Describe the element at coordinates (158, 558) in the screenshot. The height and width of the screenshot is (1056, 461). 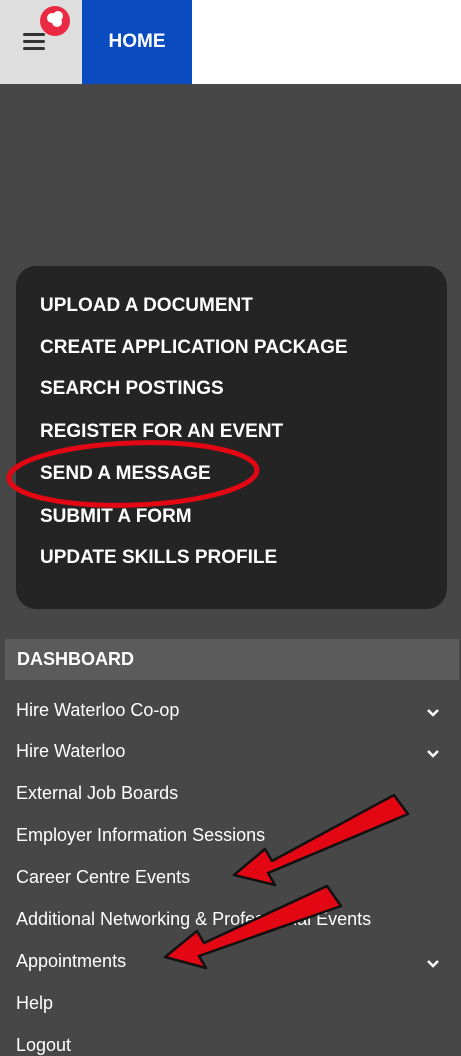
I see `update-skills-profile-link: UPDATE SKILLS PROFILE` at that location.